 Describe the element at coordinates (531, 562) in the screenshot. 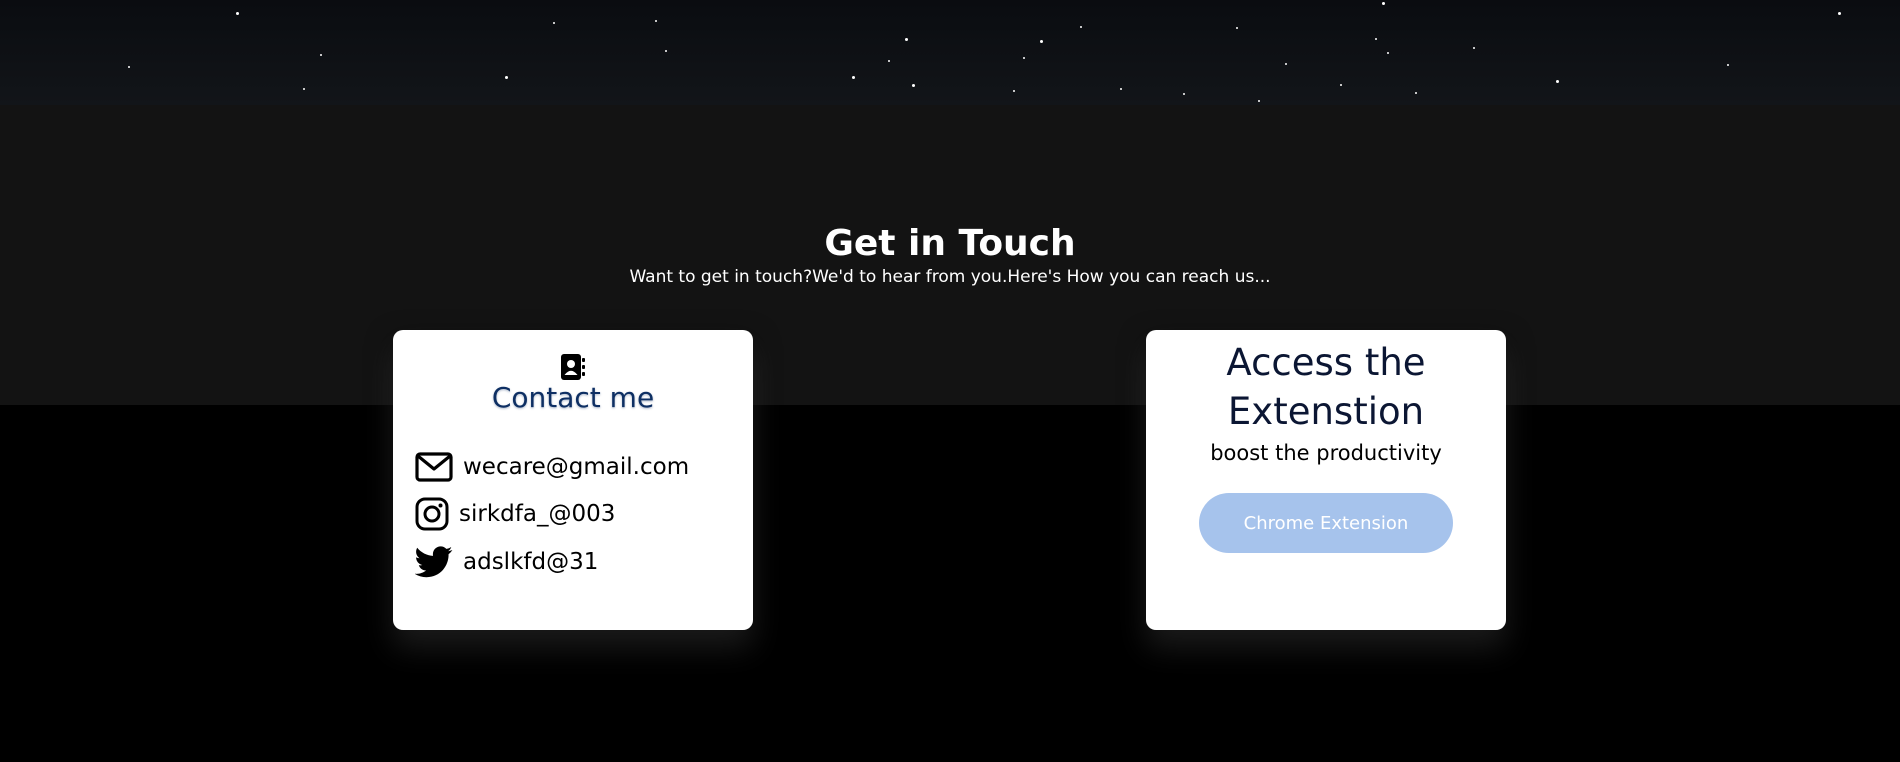

I see `contact-twitter-text: adslkfd@31` at that location.